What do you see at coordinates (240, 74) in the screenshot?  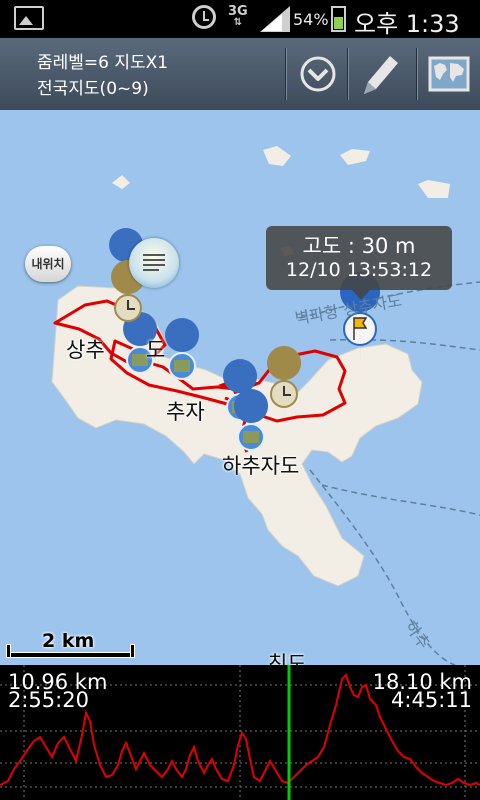 I see `map-toolbar: 줌레벨=6 지도X1 전국지도(0~9)` at bounding box center [240, 74].